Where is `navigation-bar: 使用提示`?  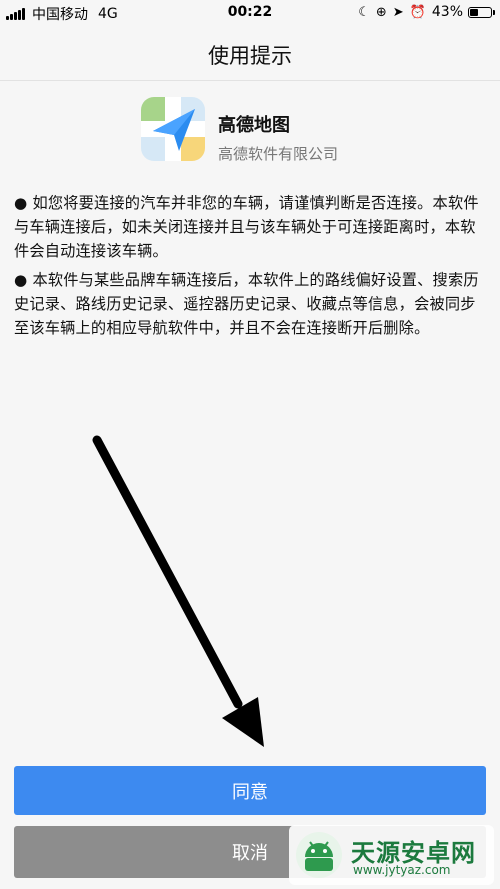 navigation-bar: 使用提示 is located at coordinates (250, 53).